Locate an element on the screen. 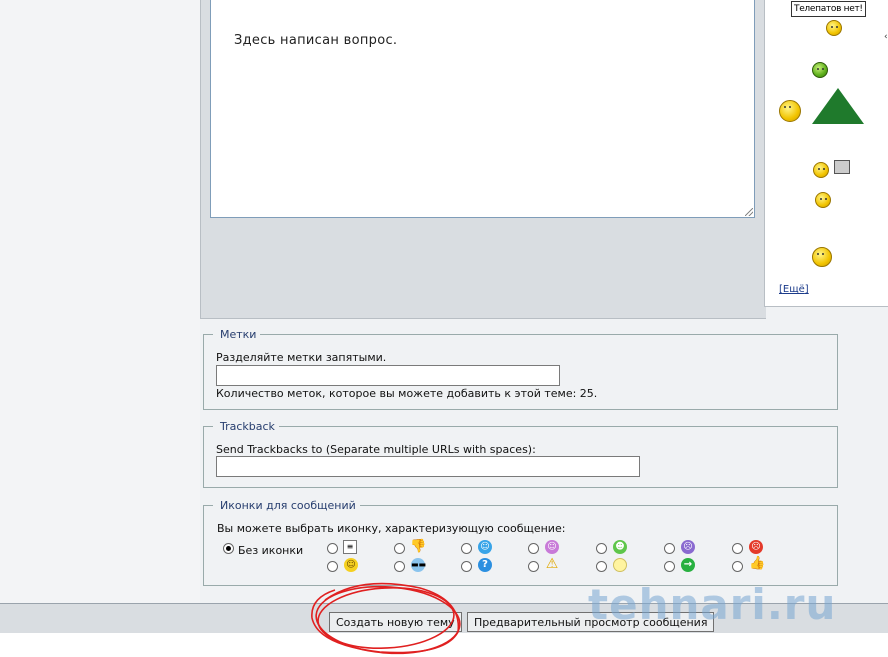  icon-radio-smile-purple is located at coordinates (533, 548).